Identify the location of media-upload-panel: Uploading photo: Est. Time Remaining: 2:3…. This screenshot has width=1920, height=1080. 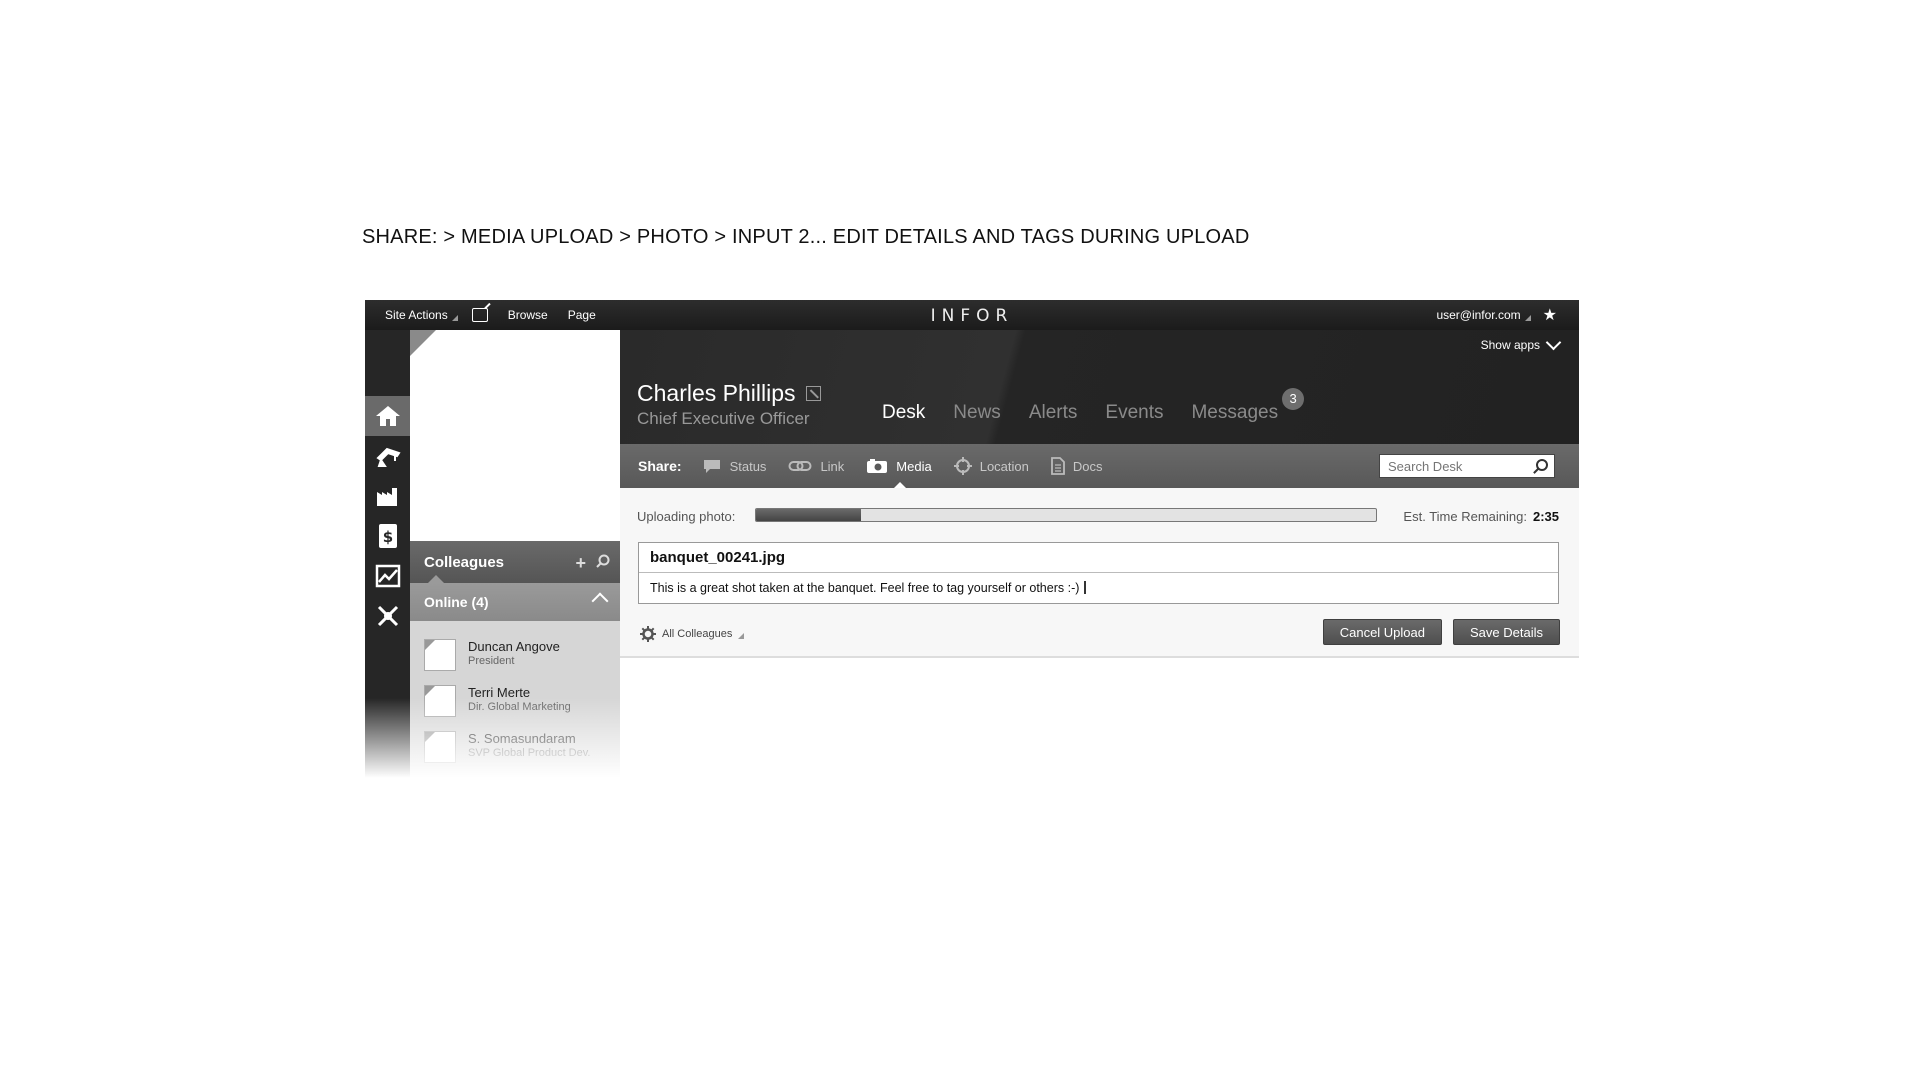
(1099, 573).